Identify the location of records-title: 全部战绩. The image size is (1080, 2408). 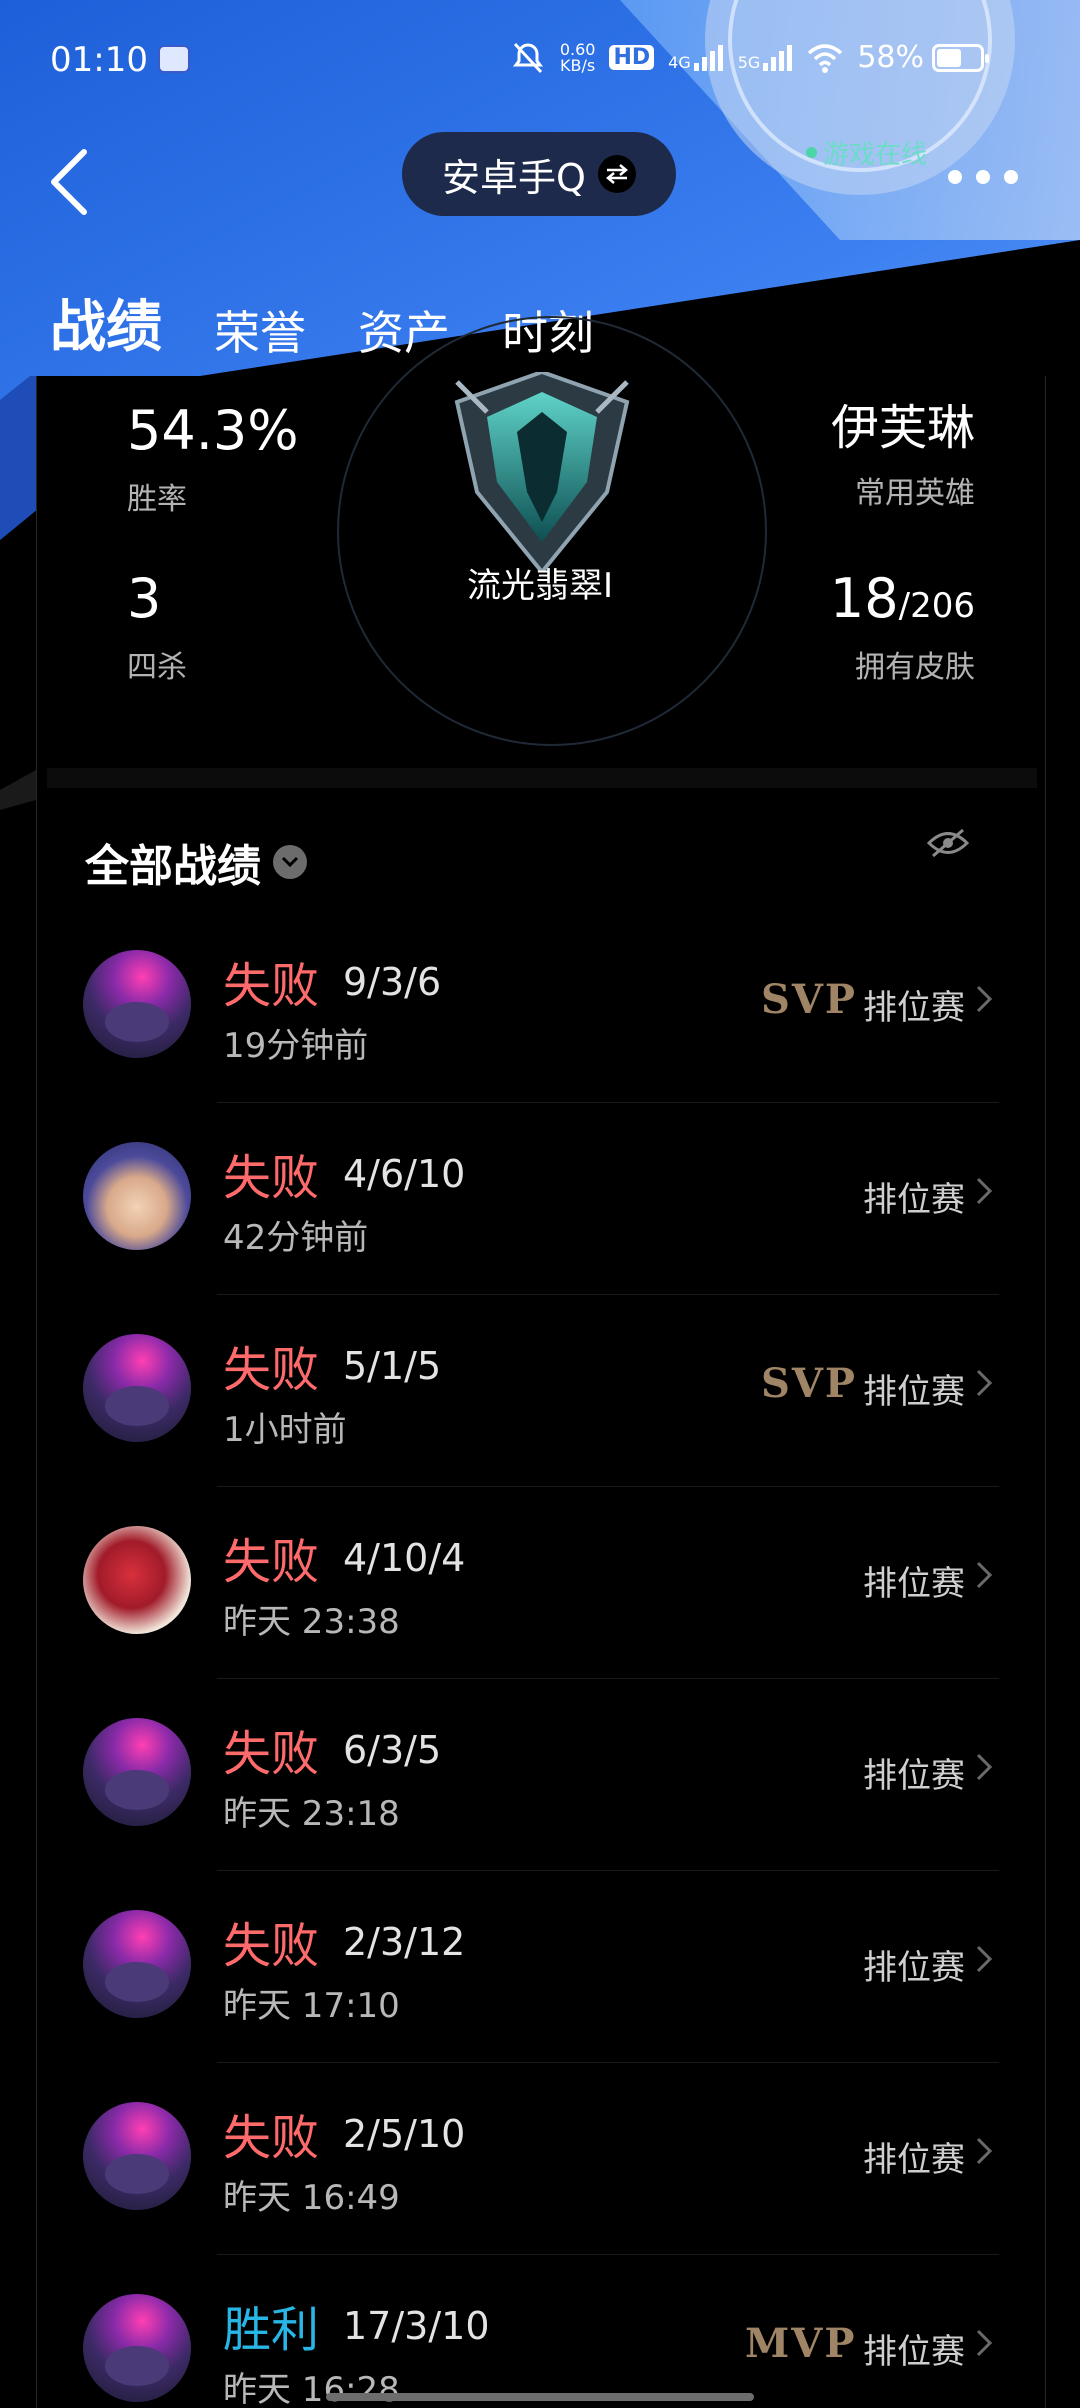
(173, 866).